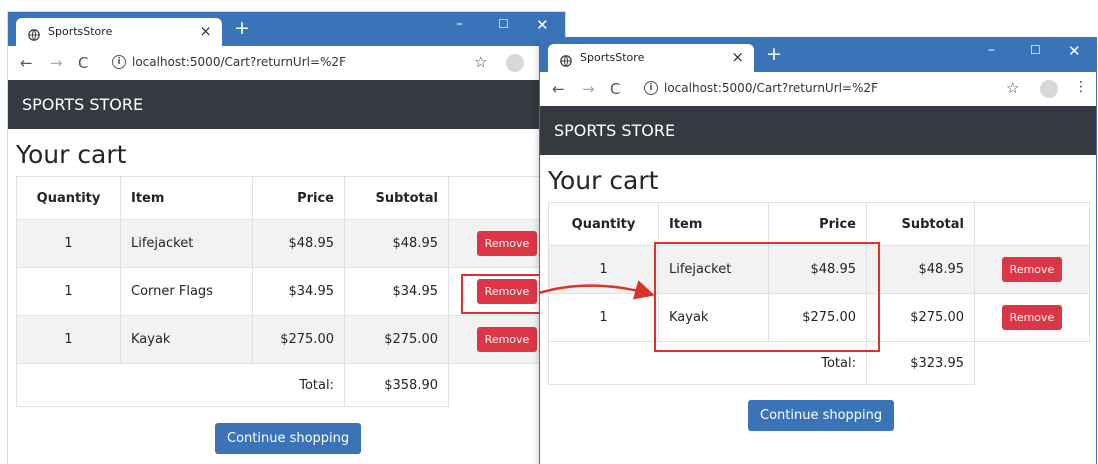 The image size is (1098, 464). What do you see at coordinates (186, 243) in the screenshot?
I see `cell-item: Lifejacket` at bounding box center [186, 243].